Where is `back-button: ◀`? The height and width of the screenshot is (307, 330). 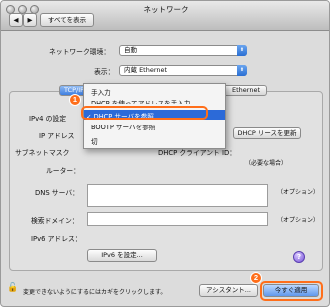
back-button: ◀ is located at coordinates (16, 20).